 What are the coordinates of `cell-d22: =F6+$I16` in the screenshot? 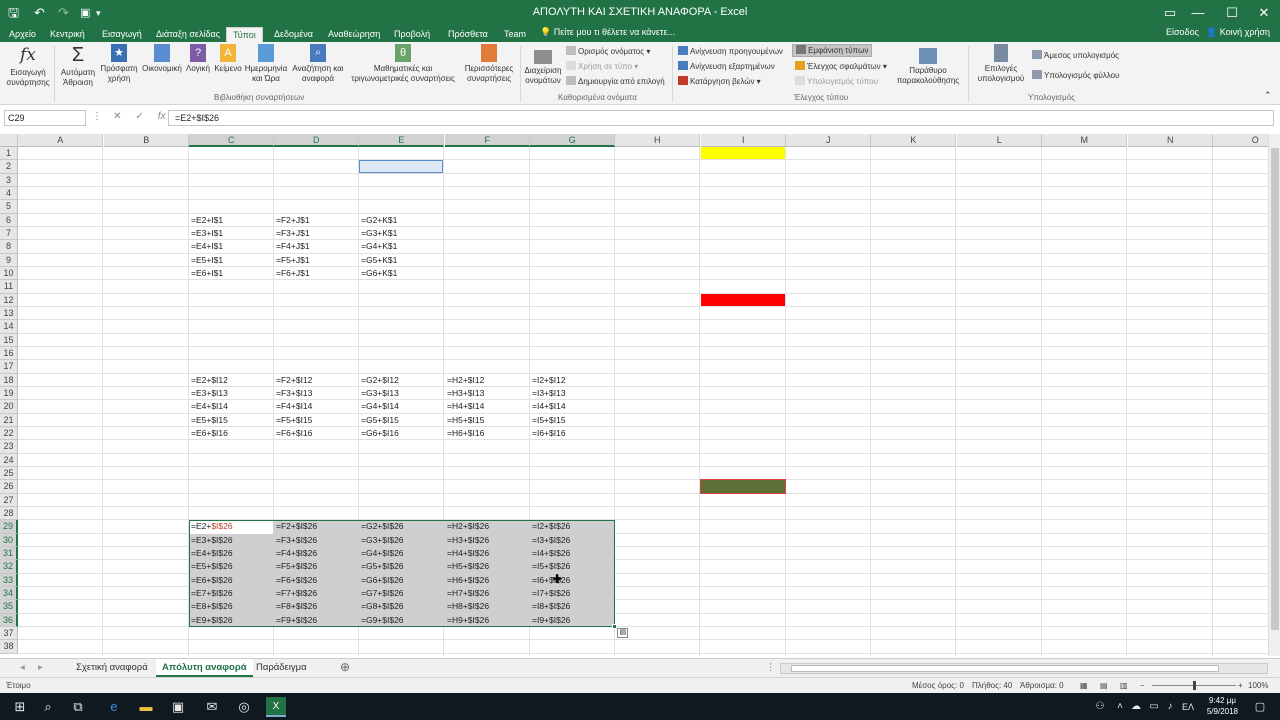 It's located at (316, 433).